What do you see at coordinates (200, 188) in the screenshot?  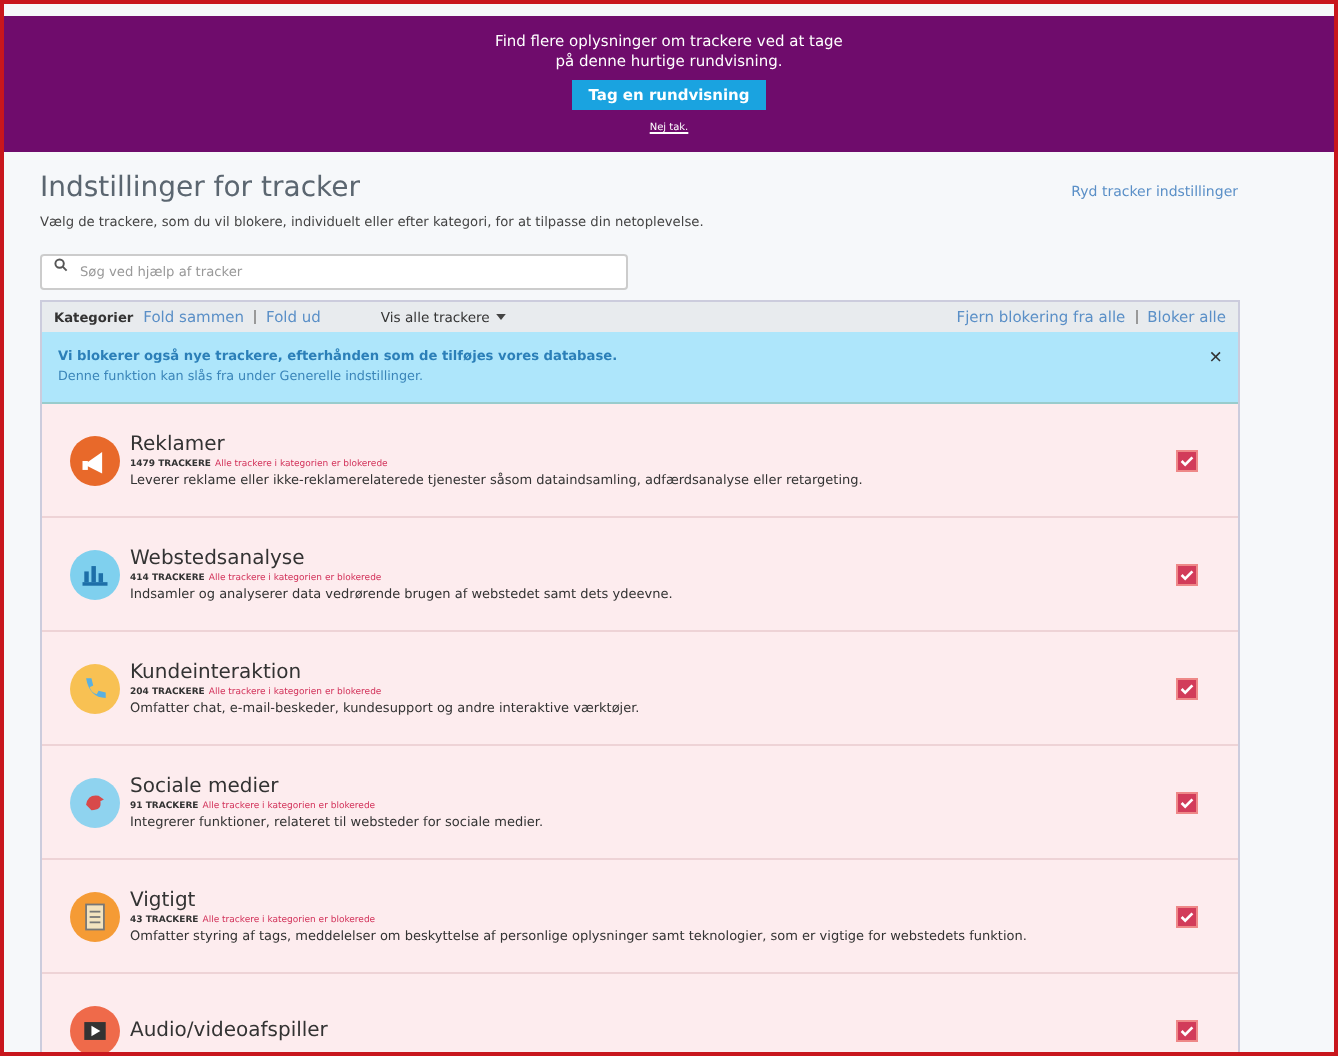 I see `page-title: Indstillinger for tracker` at bounding box center [200, 188].